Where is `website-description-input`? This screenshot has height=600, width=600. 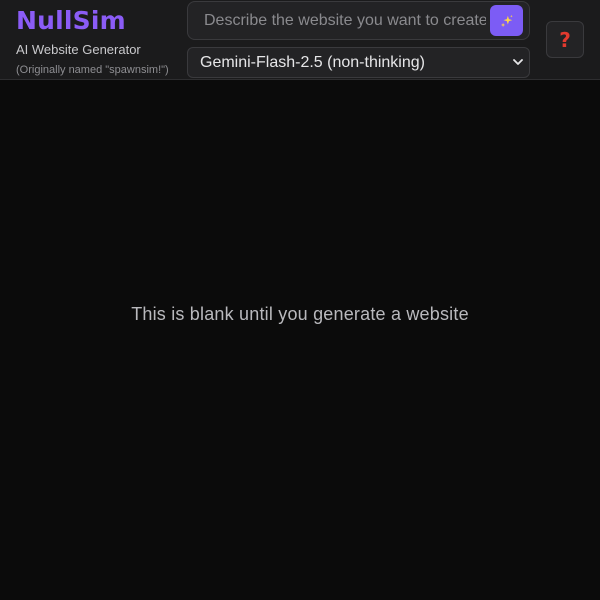
website-description-input is located at coordinates (337, 20).